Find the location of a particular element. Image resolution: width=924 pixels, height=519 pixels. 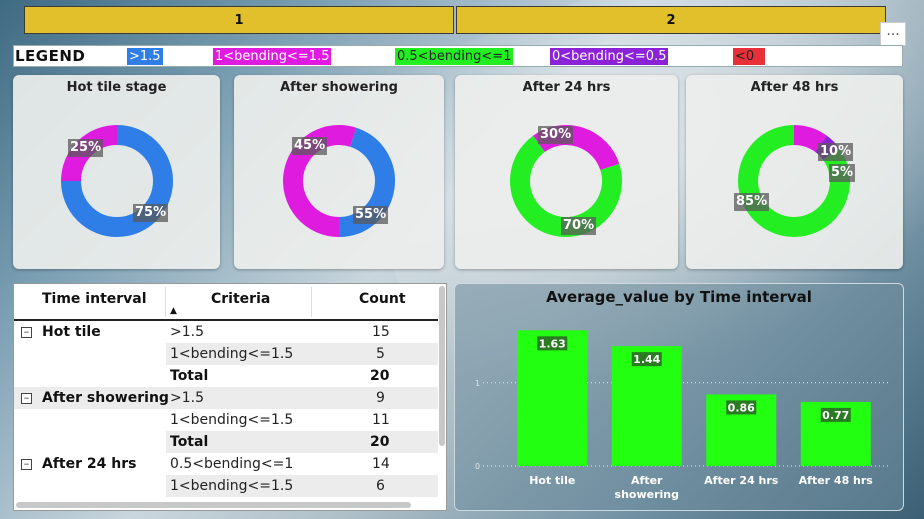

donut-card-after-24-hrs: After 24 hrs 30% 70% is located at coordinates (566, 172).